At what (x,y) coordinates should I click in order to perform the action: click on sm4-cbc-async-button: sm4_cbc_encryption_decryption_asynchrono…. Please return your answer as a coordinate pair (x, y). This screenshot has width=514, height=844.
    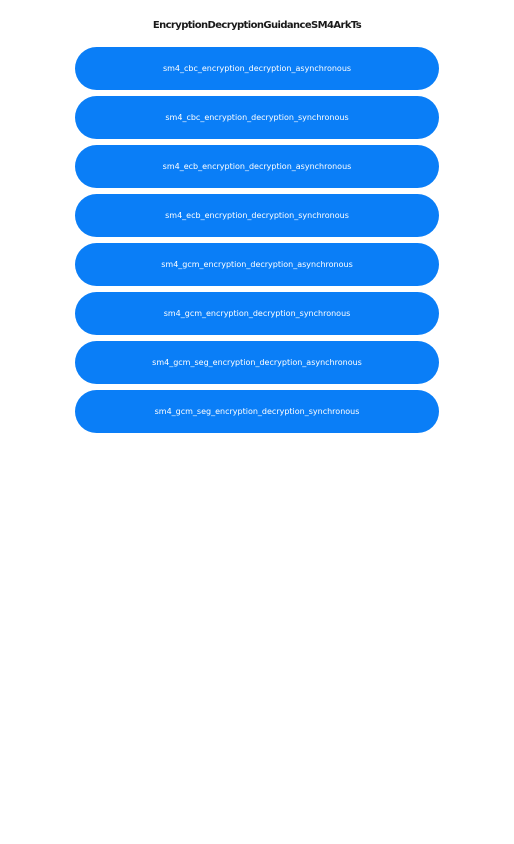
    Looking at the image, I should click on (257, 68).